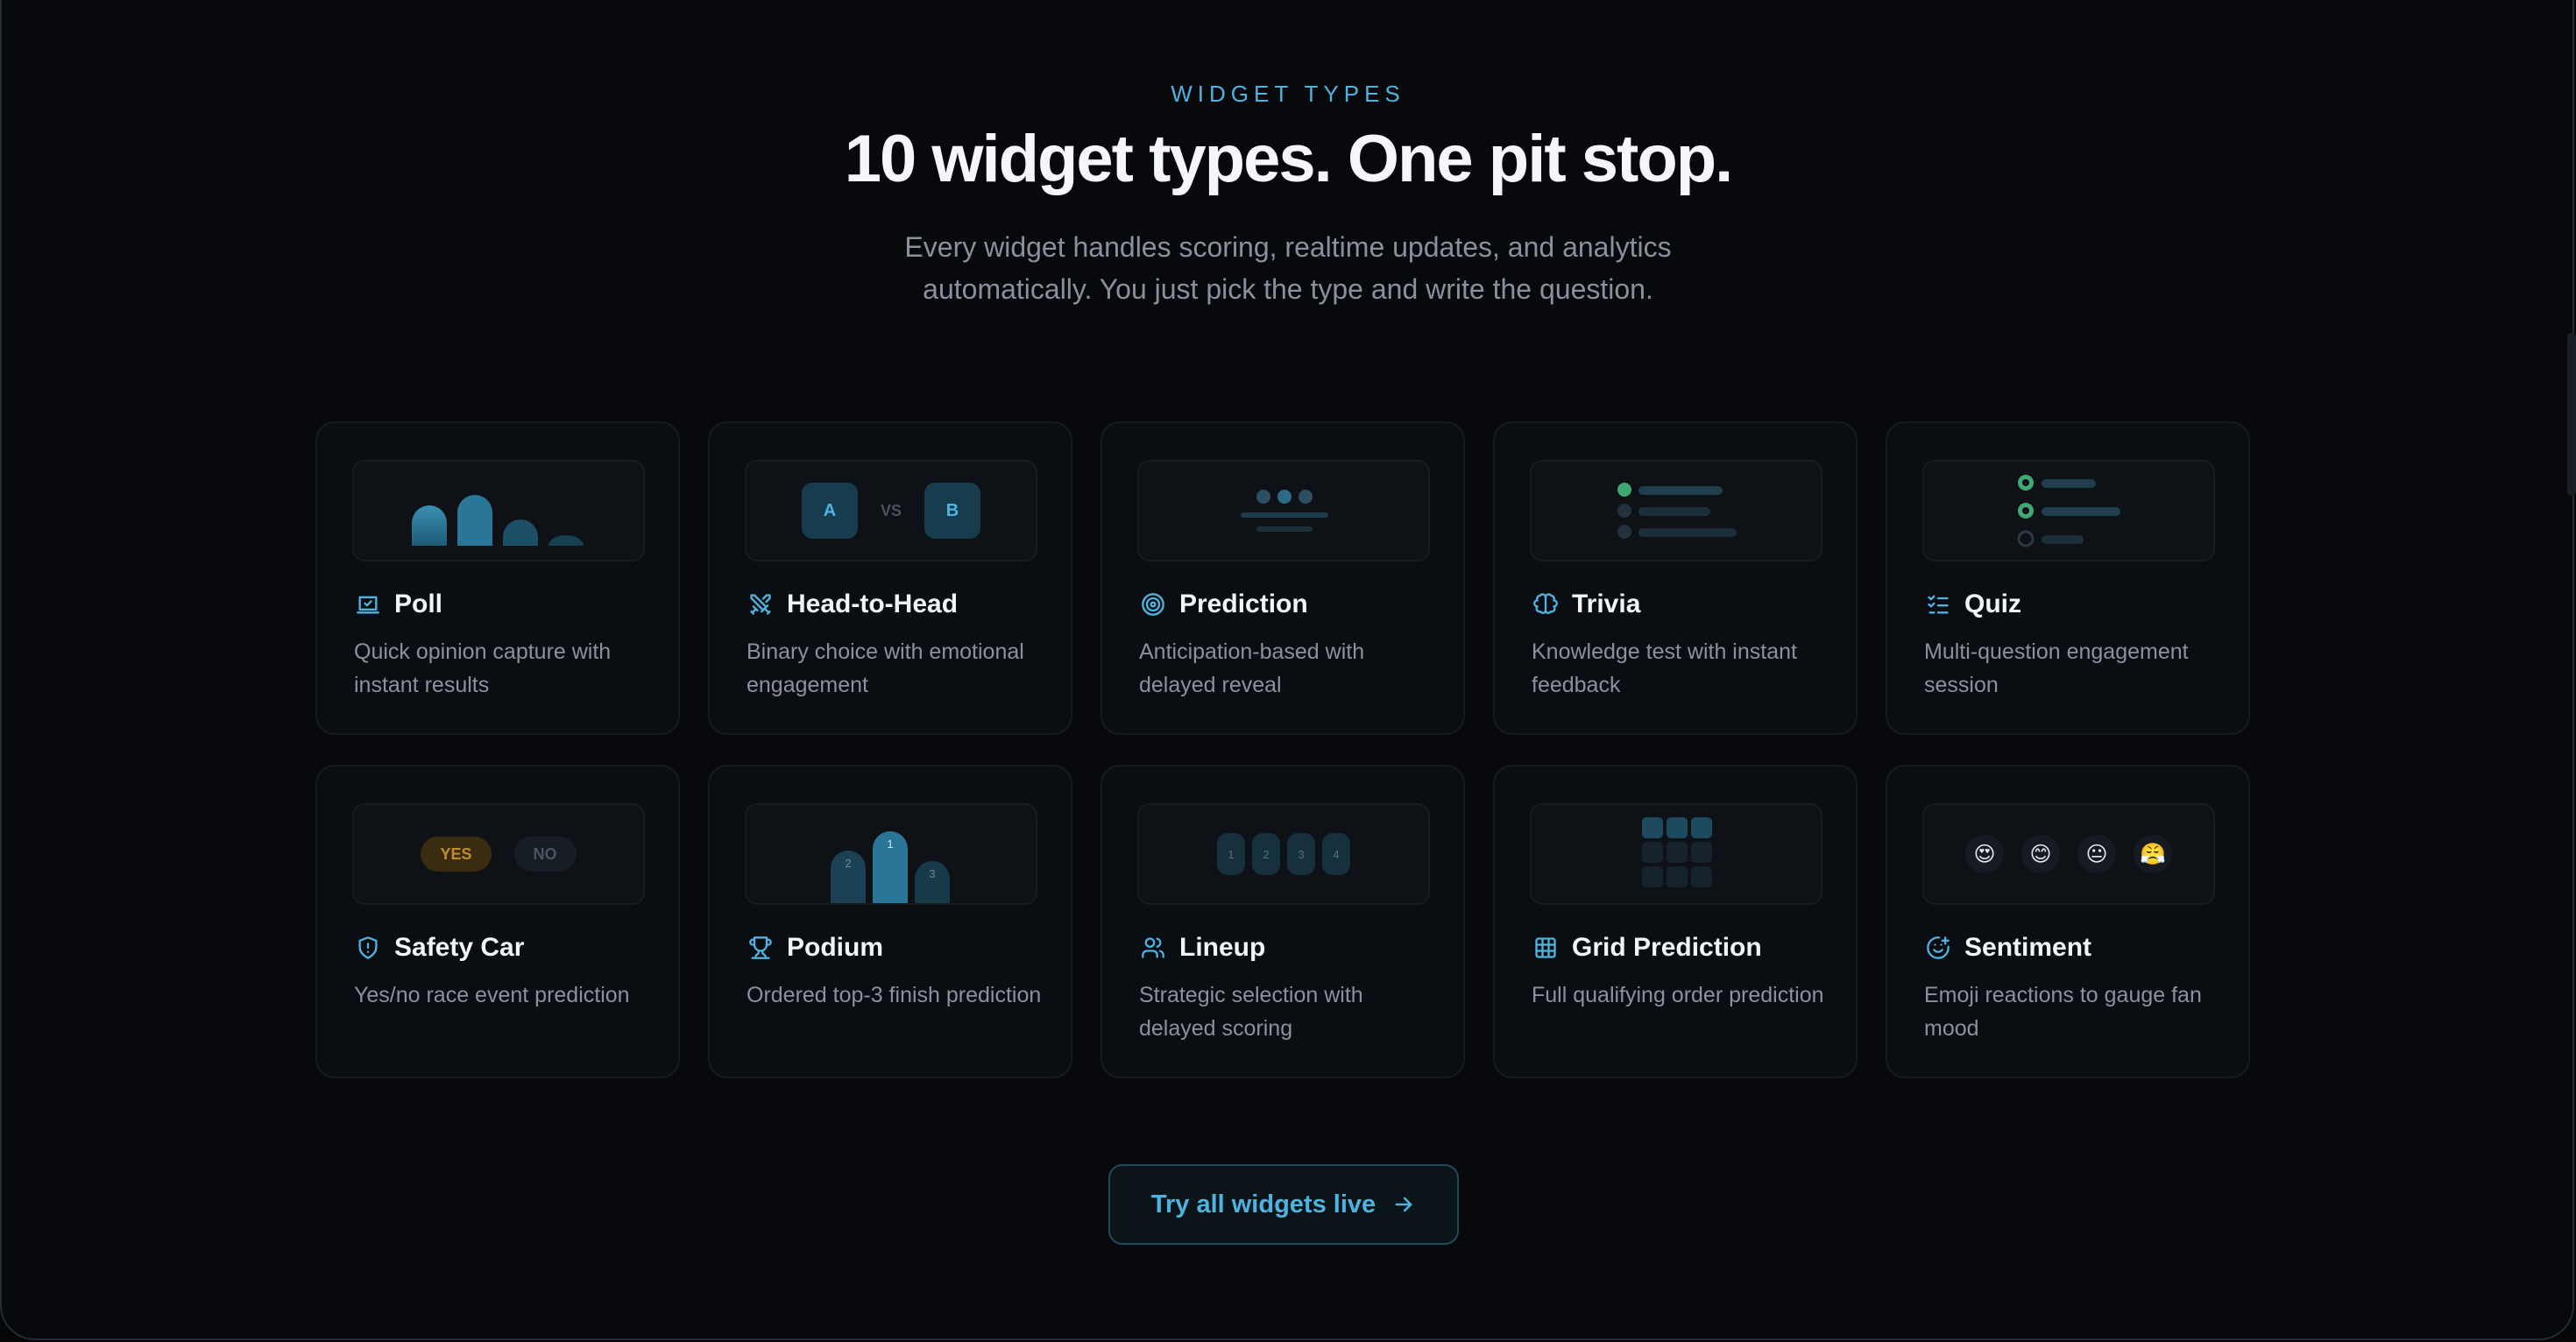  What do you see at coordinates (2571, 414) in the screenshot?
I see `scrollbar` at bounding box center [2571, 414].